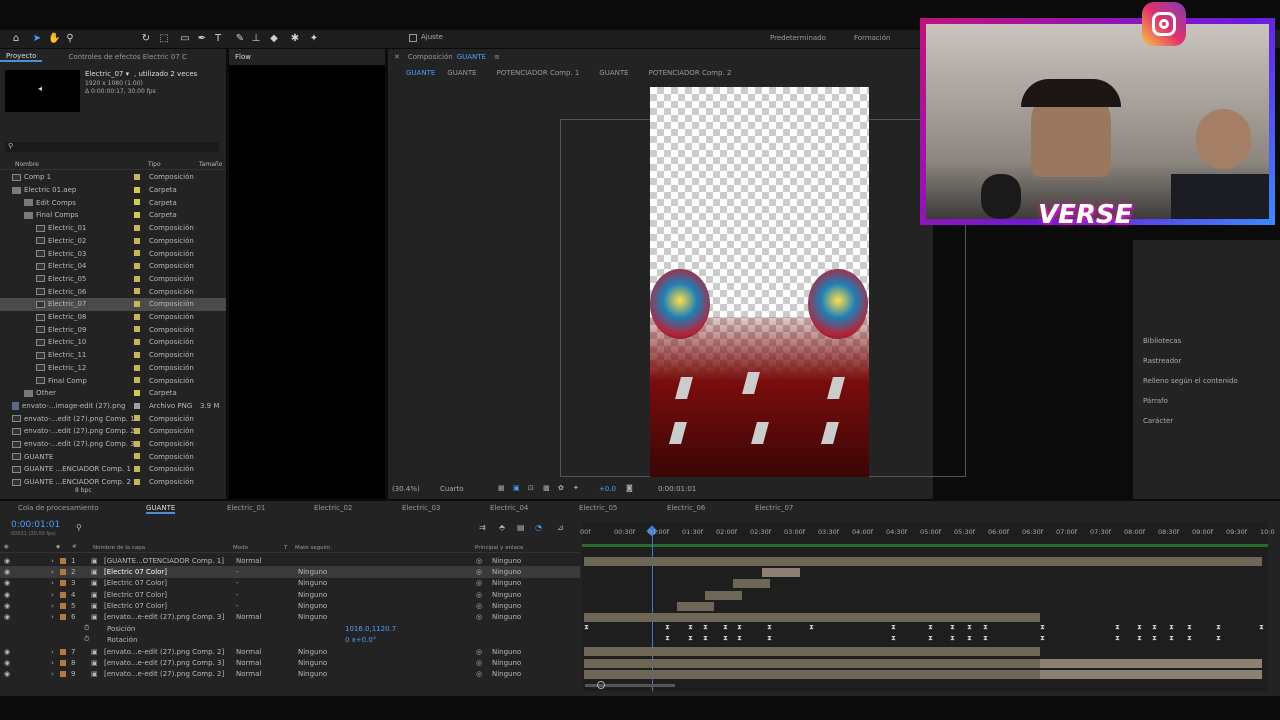 This screenshot has width=1280, height=720. I want to click on project-item: Electric_10 Composición, so click(113, 342).